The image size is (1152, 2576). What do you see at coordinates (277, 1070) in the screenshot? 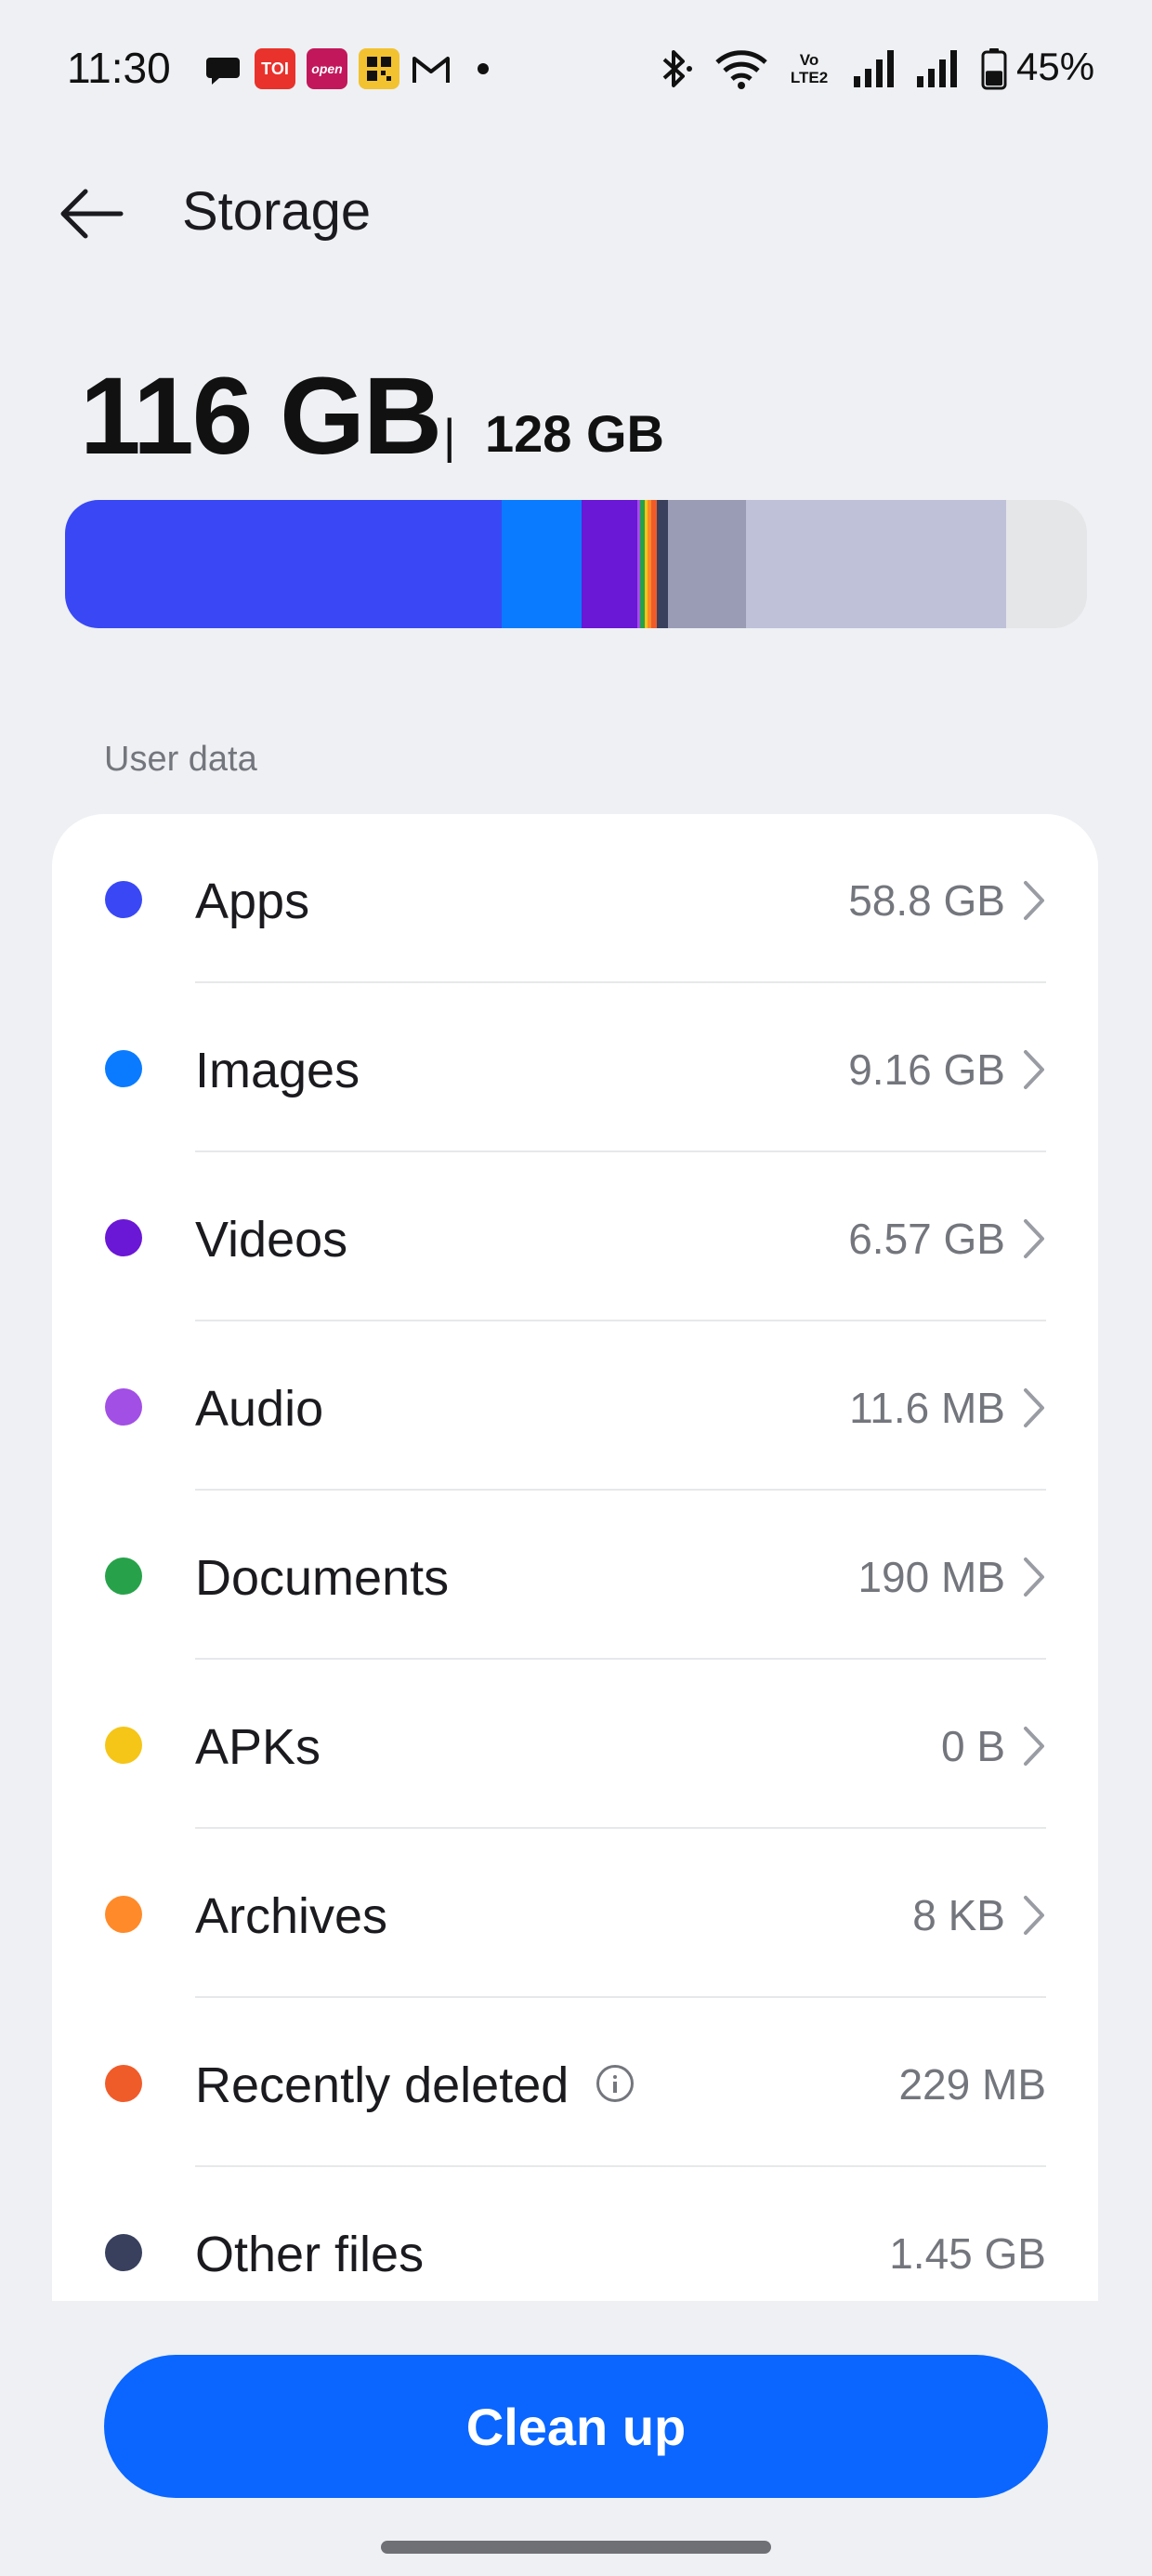
I see `category-label: Images` at bounding box center [277, 1070].